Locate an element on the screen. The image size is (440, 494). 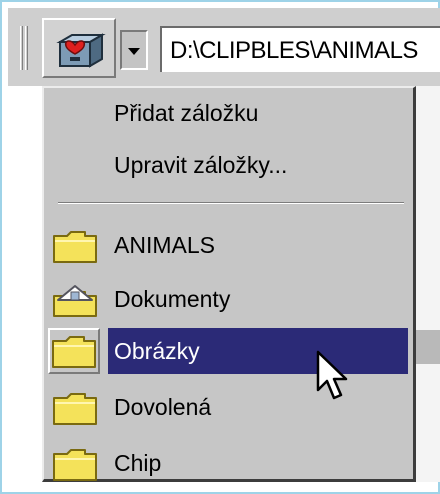
chevron-down-icon is located at coordinates (134, 51).